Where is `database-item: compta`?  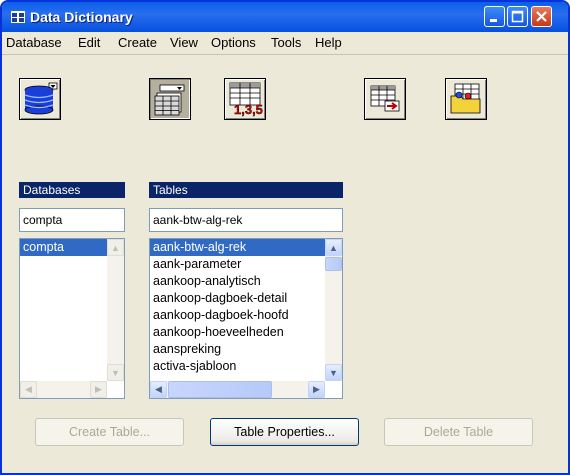 database-item: compta is located at coordinates (63, 247).